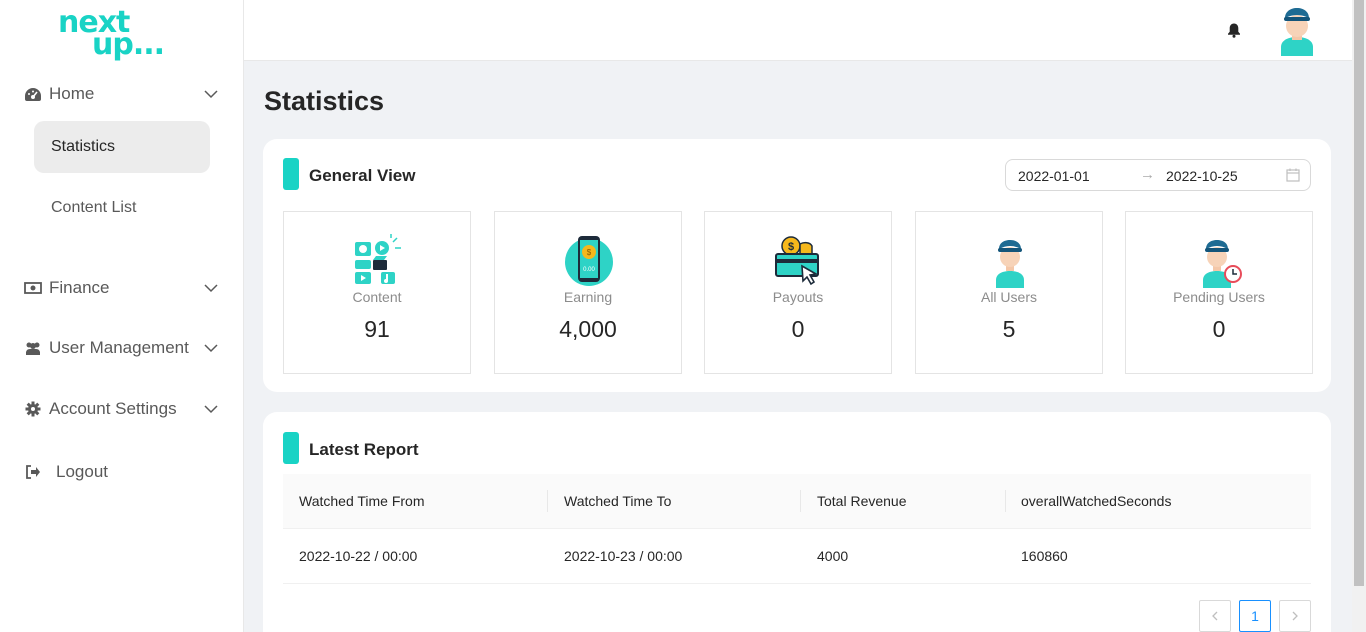 The width and height of the screenshot is (1366, 632). Describe the element at coordinates (33, 472) in the screenshot. I see `logout-icon` at that location.